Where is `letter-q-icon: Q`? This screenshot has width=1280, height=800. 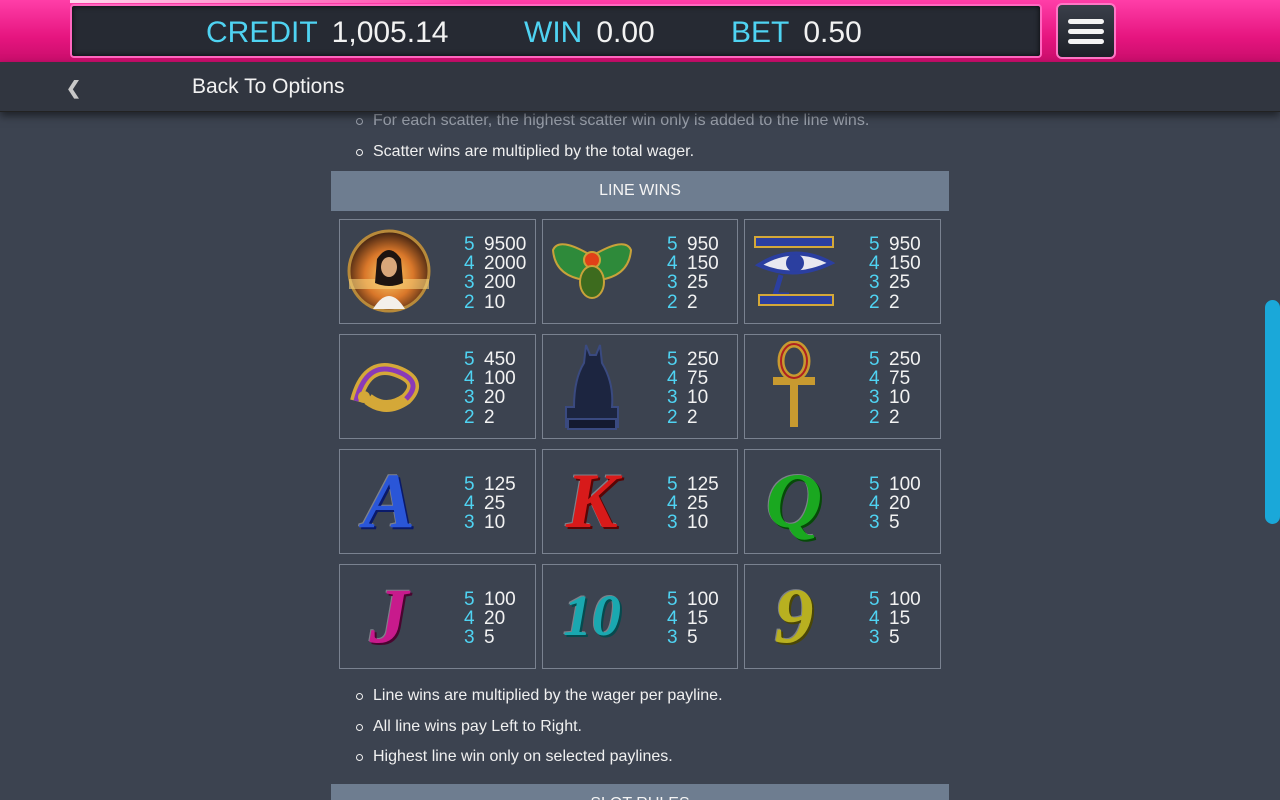
letter-q-icon: Q is located at coordinates (794, 500).